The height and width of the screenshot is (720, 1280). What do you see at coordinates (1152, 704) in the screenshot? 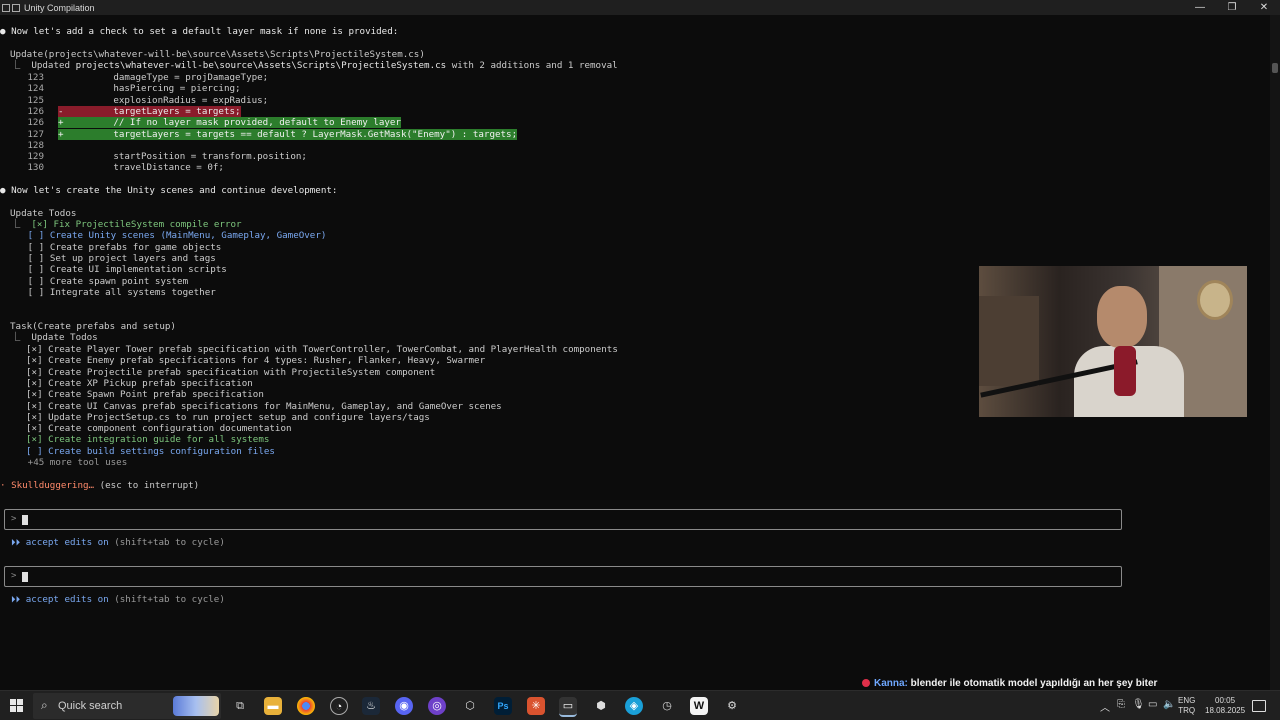
I see `tray-network-icon: ▭` at bounding box center [1152, 704].